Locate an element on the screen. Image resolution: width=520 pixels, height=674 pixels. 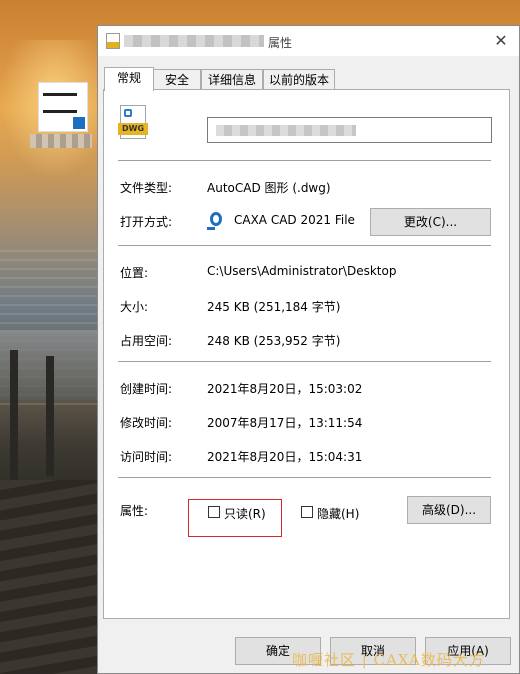
opens-with-label: 打开方式: is located at coordinates (146, 222).